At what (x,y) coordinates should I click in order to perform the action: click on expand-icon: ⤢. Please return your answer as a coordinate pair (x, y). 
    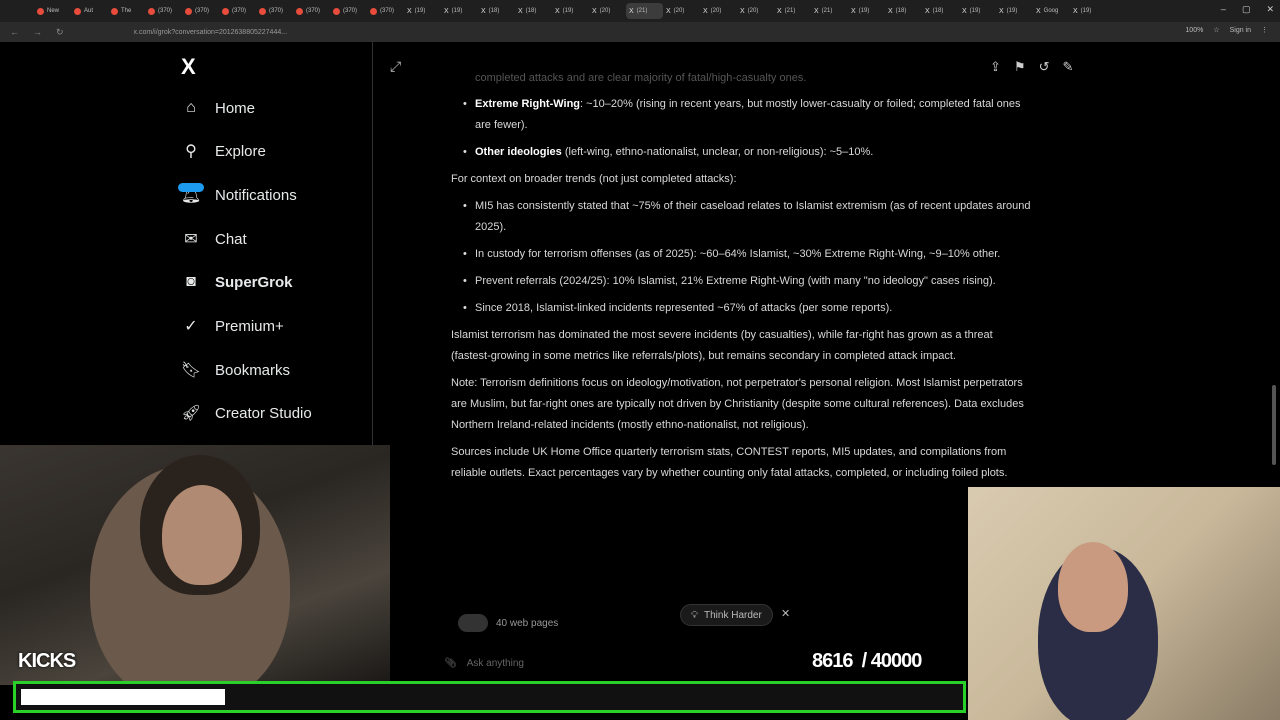
    Looking at the image, I should click on (395, 66).